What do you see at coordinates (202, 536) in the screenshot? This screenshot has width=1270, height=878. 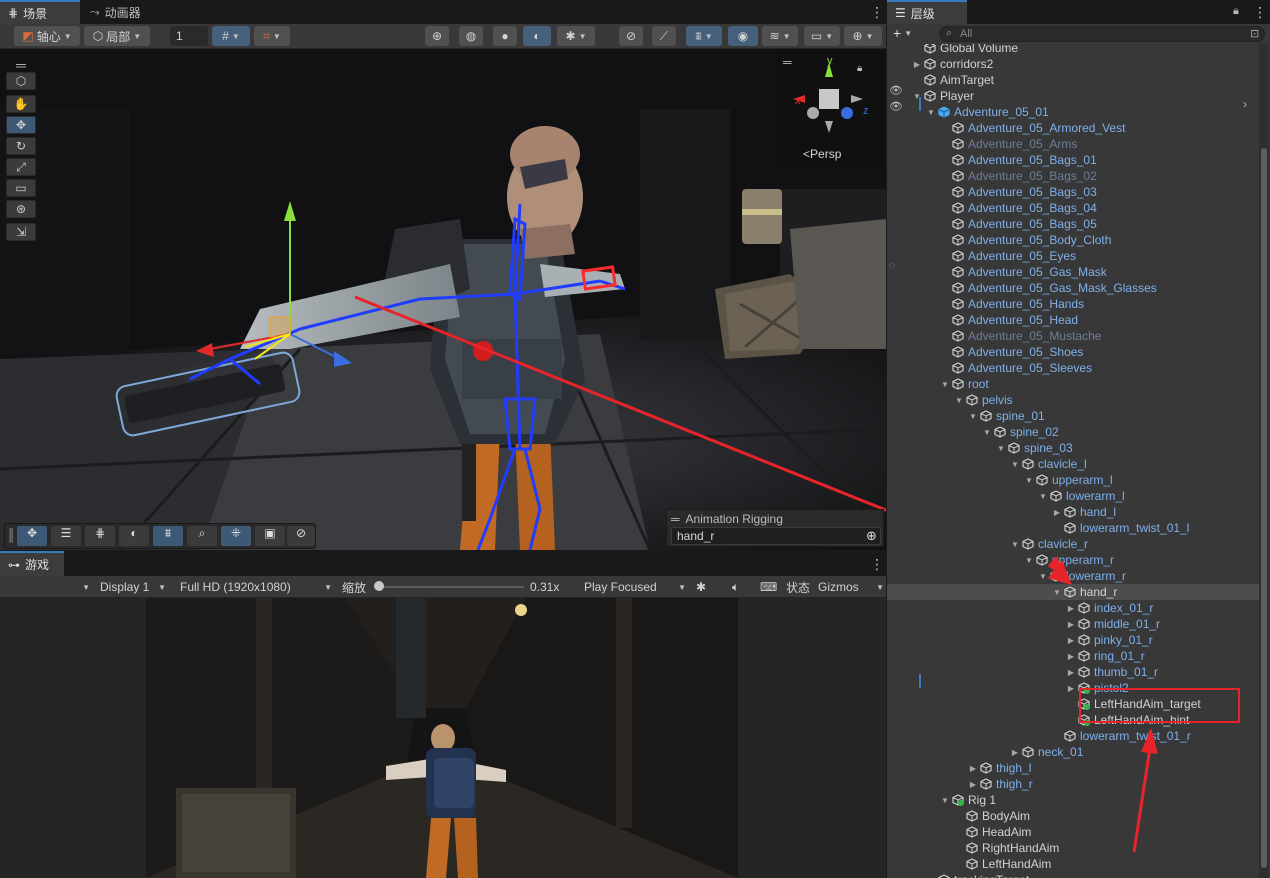 I see `overlay-search-button: ⌕` at bounding box center [202, 536].